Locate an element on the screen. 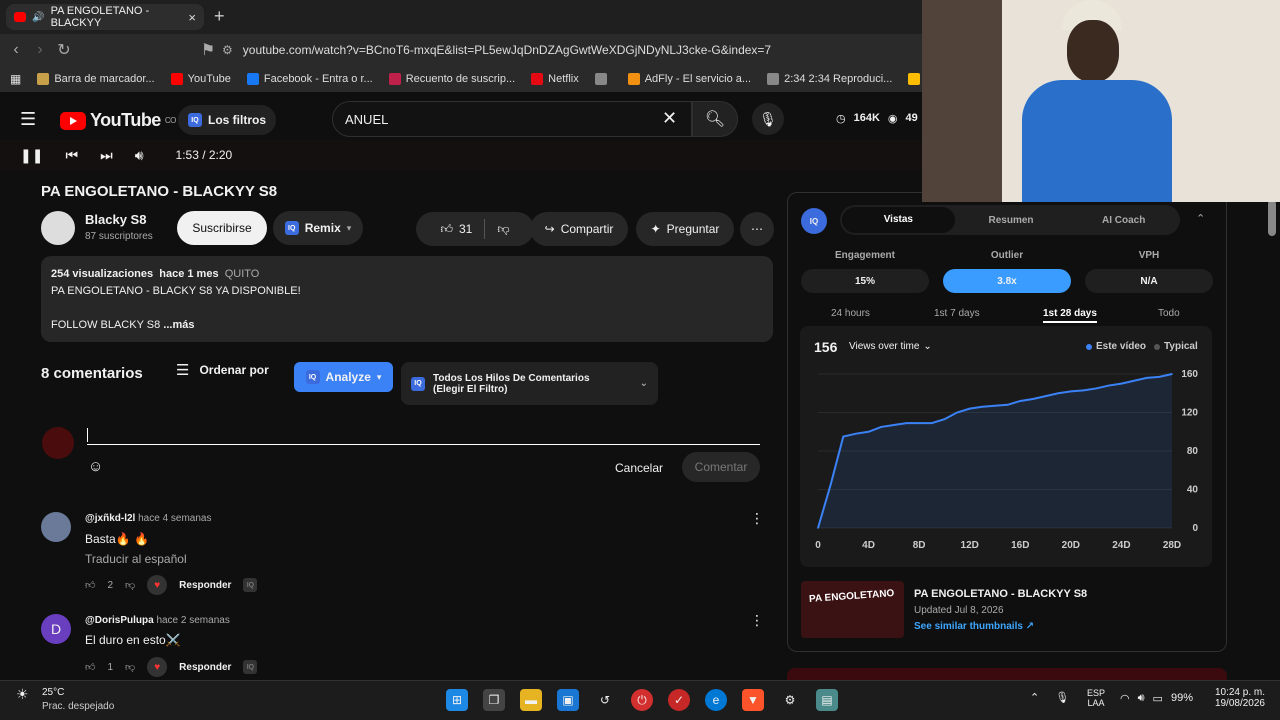 This screenshot has width=1280, height=720. search-button: 🔍︎ is located at coordinates (715, 119).